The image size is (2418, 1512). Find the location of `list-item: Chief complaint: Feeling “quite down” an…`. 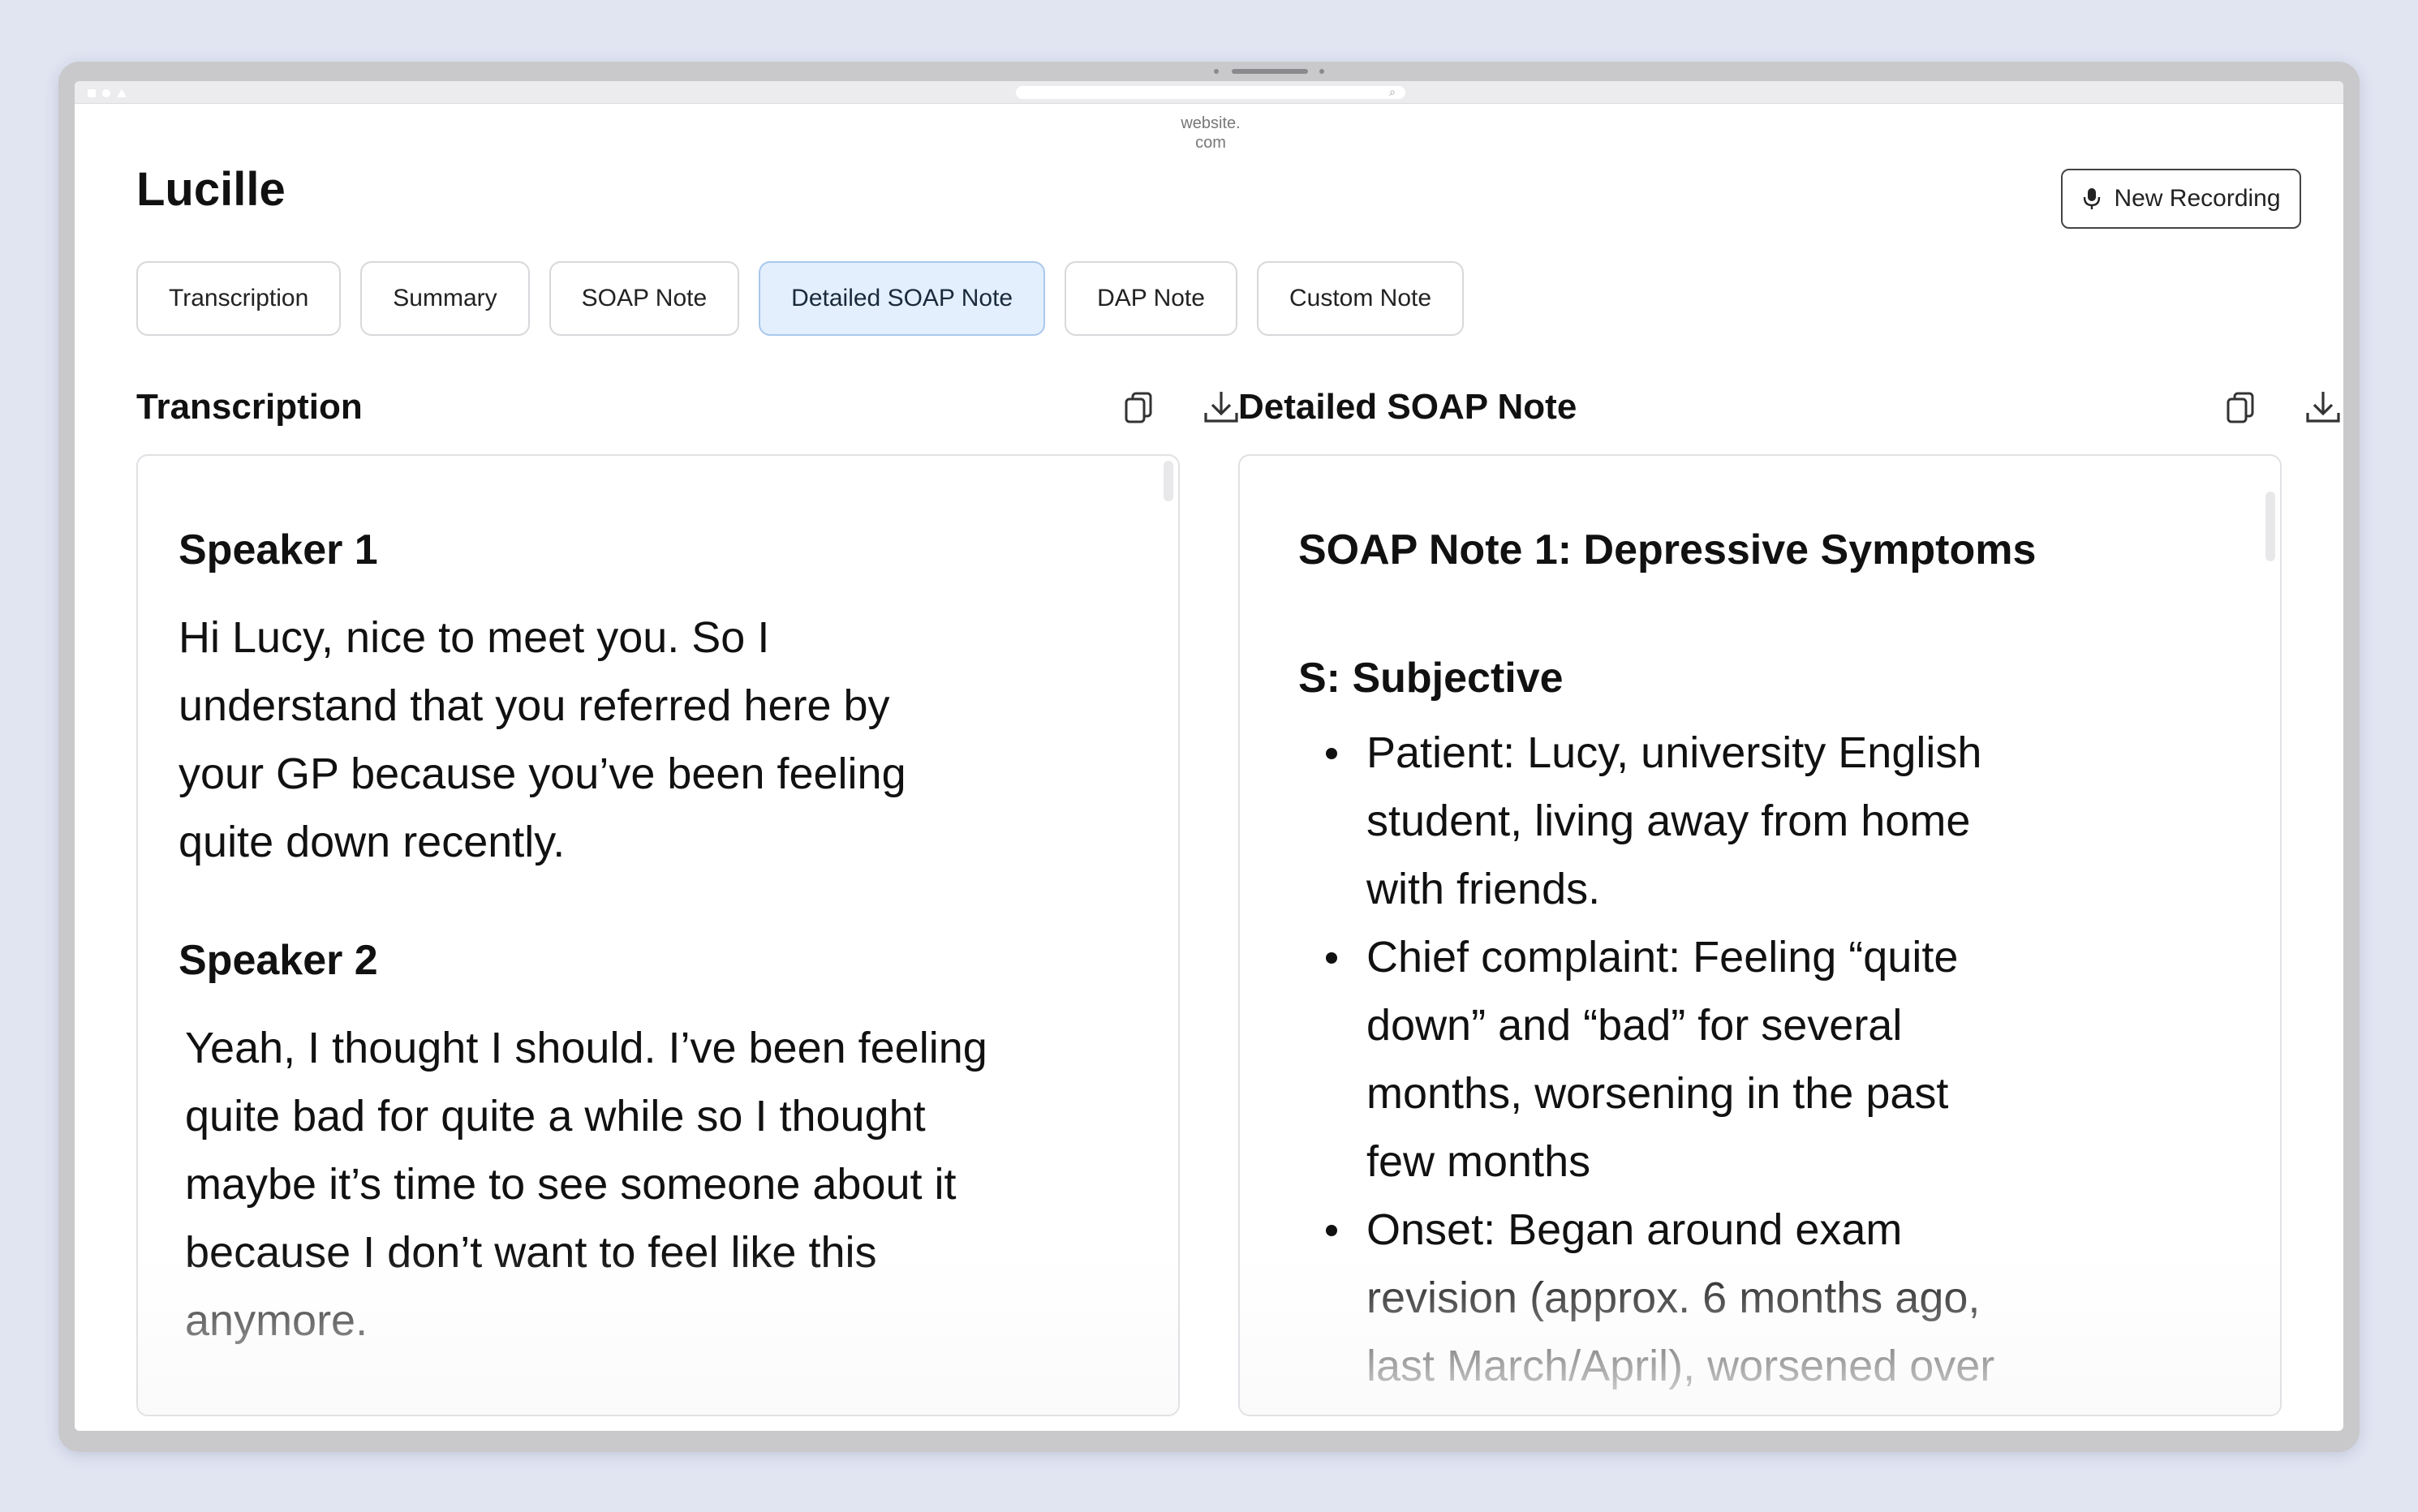

list-item: Chief complaint: Feeling “quite down” an… is located at coordinates (1646, 1059).